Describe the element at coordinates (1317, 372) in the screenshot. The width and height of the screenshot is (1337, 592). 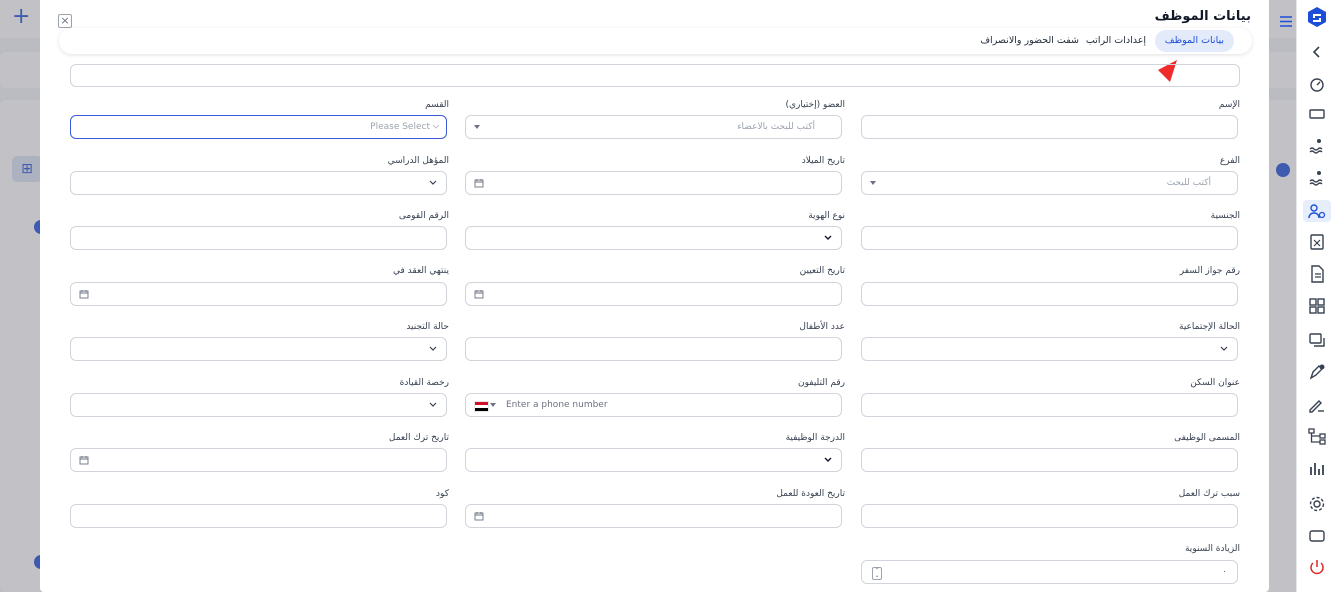
I see `pen-check-icon` at that location.